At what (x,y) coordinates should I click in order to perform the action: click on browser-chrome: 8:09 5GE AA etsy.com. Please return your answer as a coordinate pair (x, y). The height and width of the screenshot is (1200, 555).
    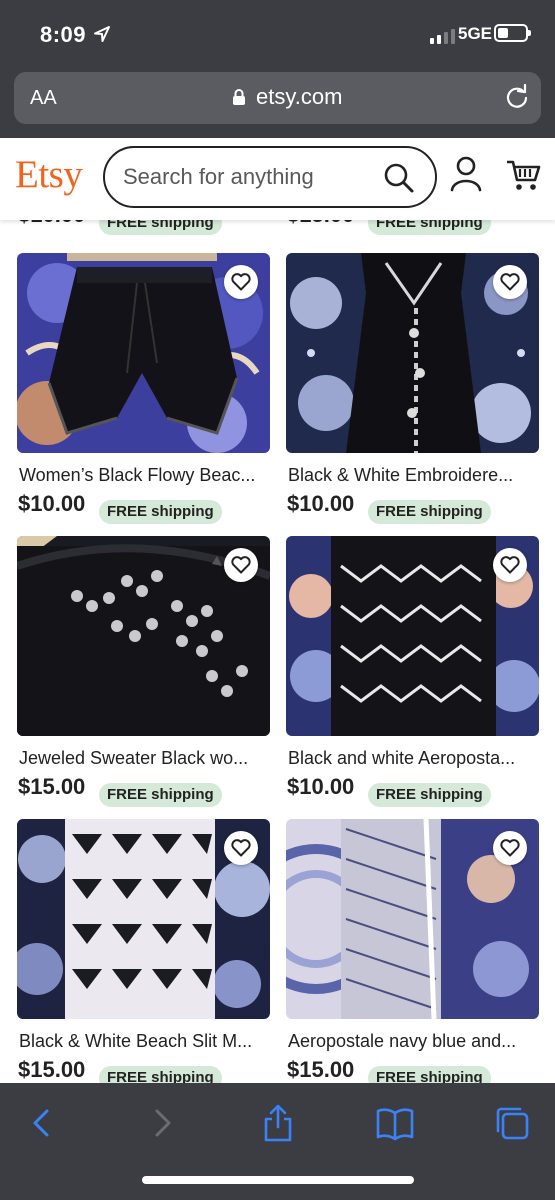
    Looking at the image, I should click on (277, 69).